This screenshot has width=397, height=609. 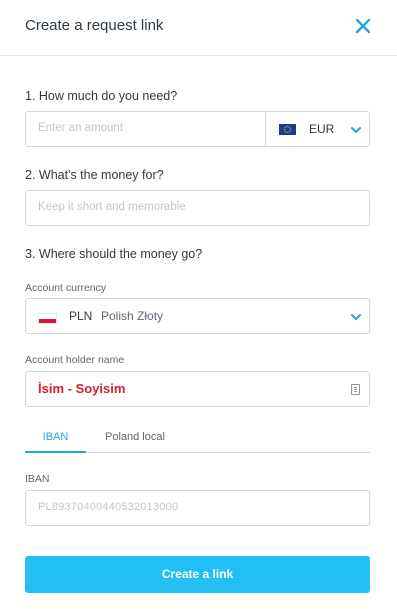 I want to click on close-icon, so click(x=363, y=26).